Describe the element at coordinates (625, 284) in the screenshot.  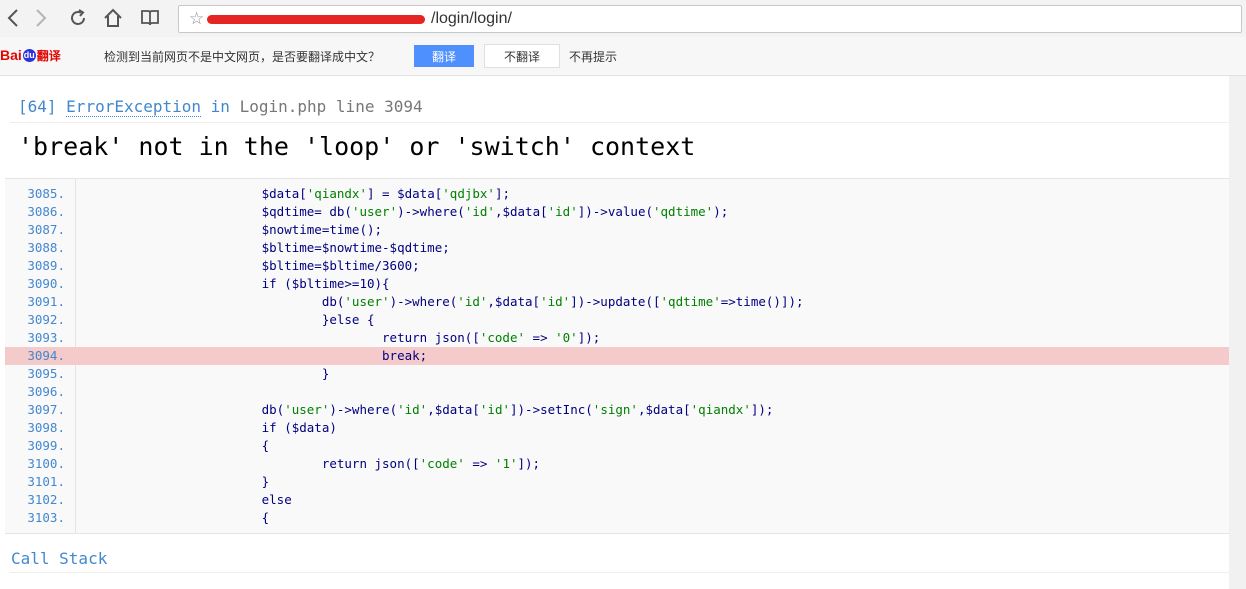
I see `code-line: 3090. if ($bltime>=10){` at that location.